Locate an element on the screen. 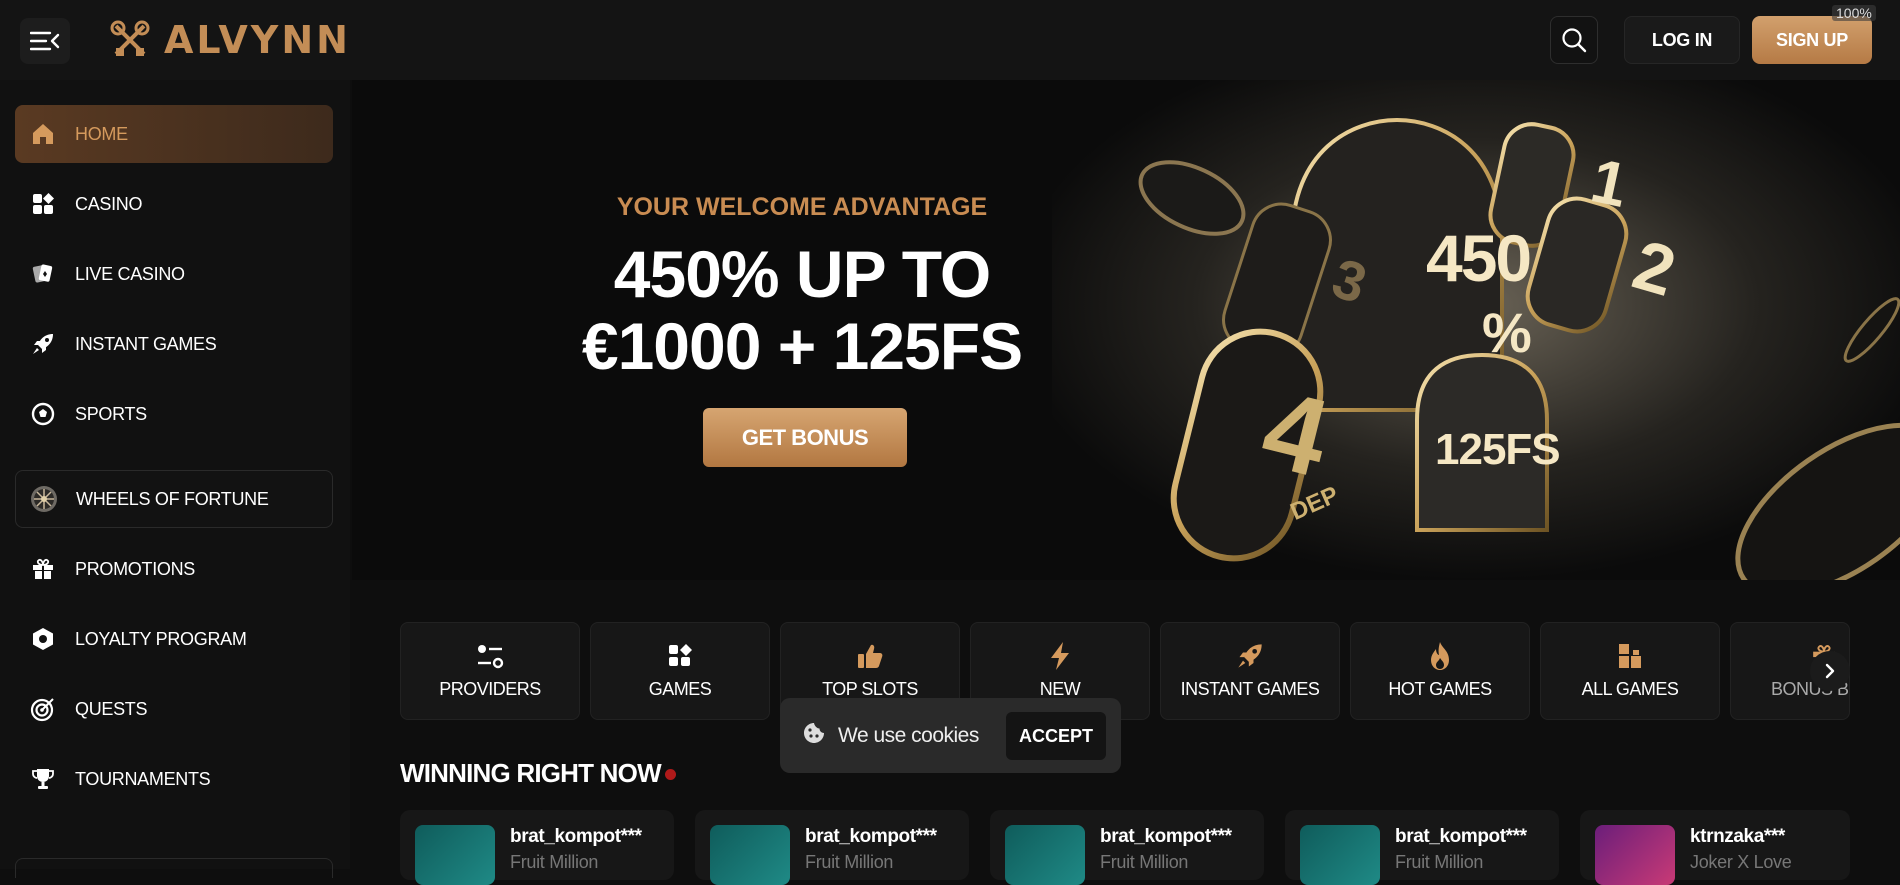 The height and width of the screenshot is (885, 1900). sidebar-item-sports: SPORTS is located at coordinates (174, 414).